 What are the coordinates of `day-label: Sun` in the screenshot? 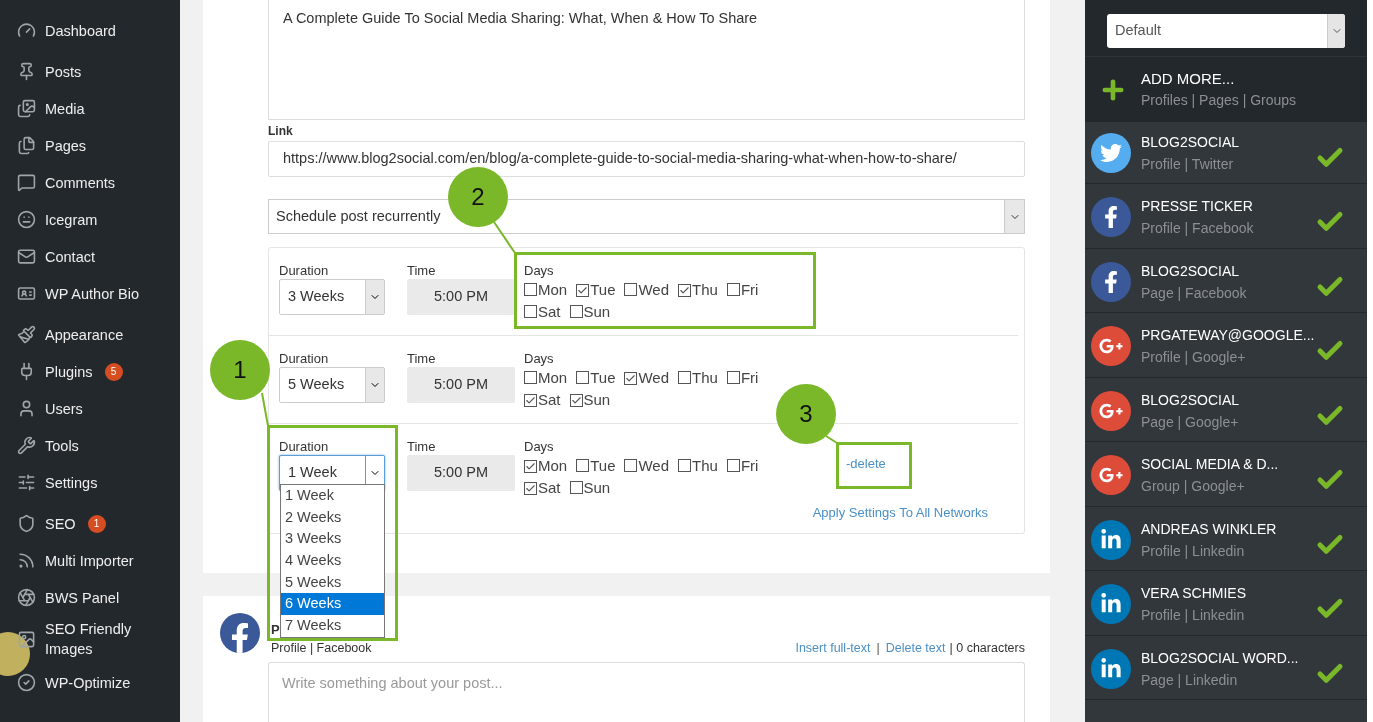 It's located at (597, 399).